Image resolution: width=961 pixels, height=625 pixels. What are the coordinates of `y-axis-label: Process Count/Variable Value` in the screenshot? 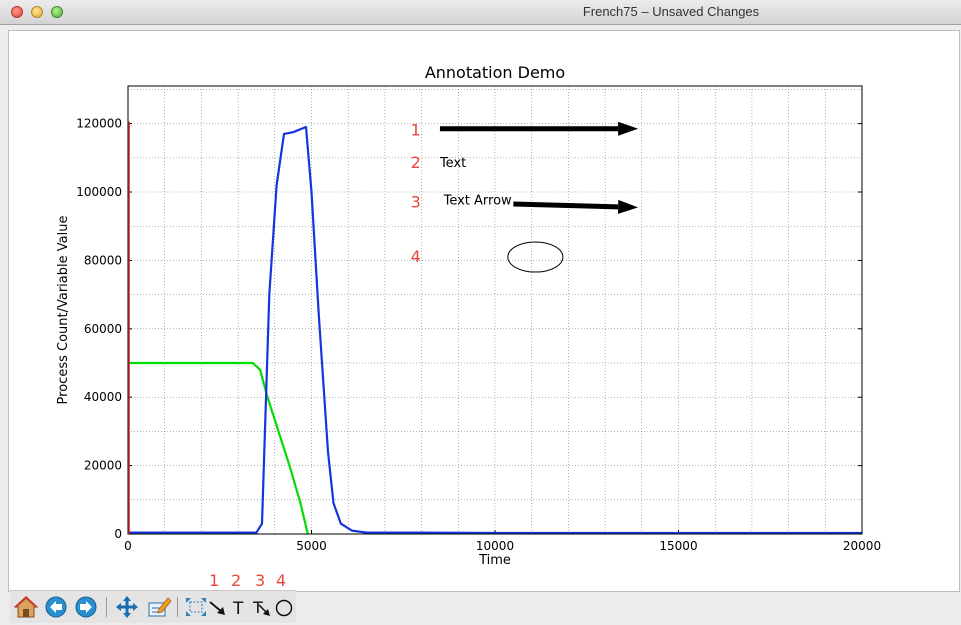 It's located at (63, 310).